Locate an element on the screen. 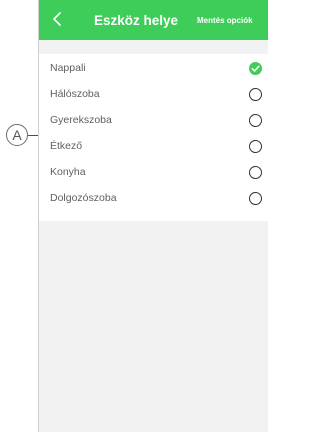 This screenshot has width=320, height=432. room-label: Gyerekszoba is located at coordinates (81, 120).